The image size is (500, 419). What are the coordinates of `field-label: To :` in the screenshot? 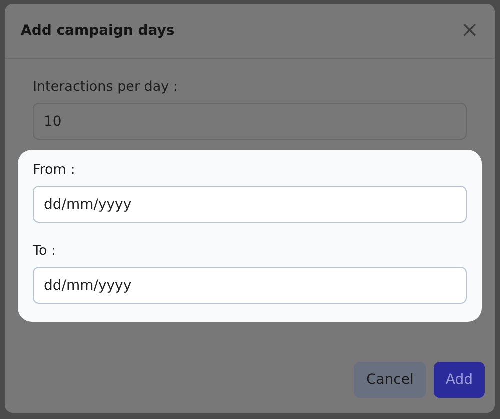 It's located at (45, 251).